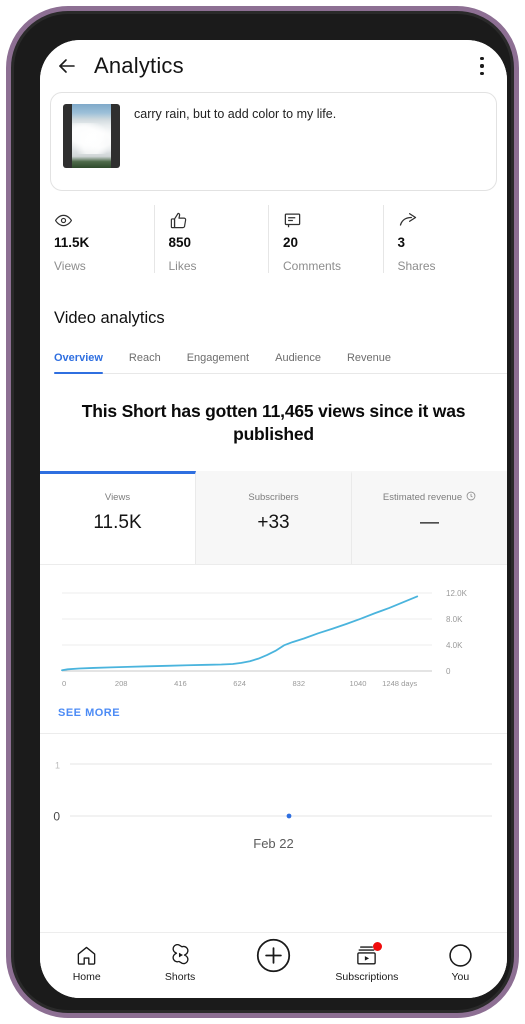  Describe the element at coordinates (211, 239) in the screenshot. I see `stat-likes: 850 Likes` at that location.